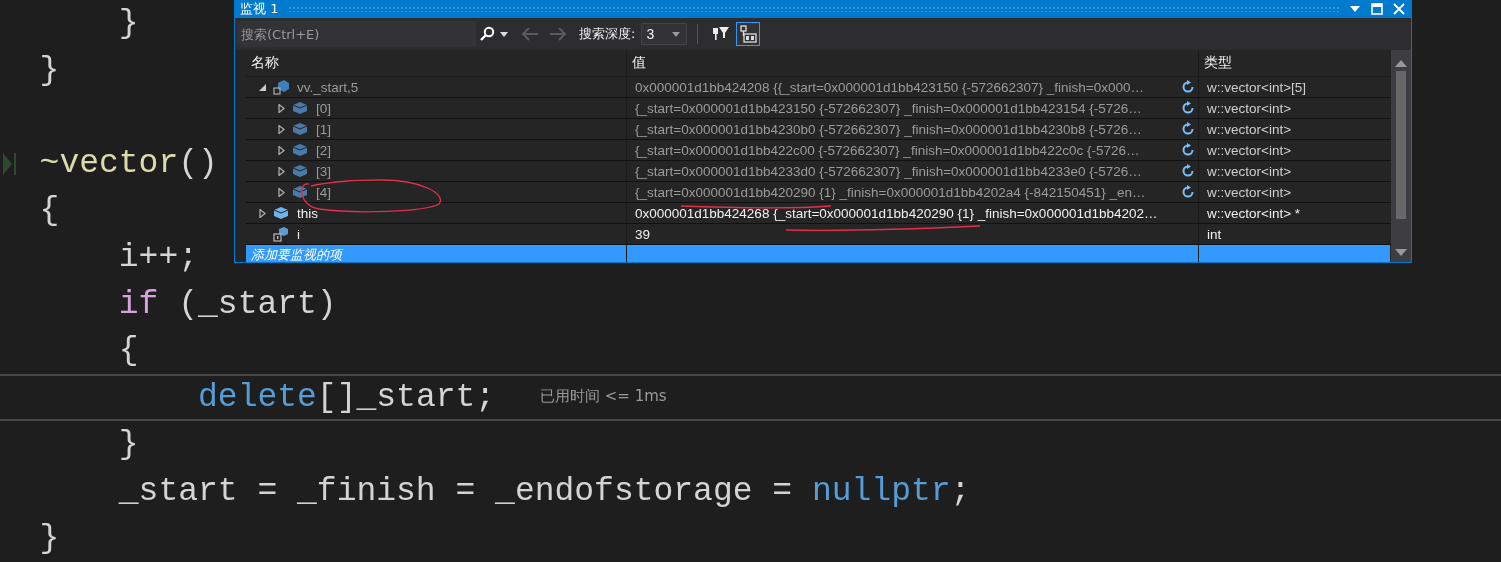  Describe the element at coordinates (913, 63) in the screenshot. I see `column-header: 值` at that location.